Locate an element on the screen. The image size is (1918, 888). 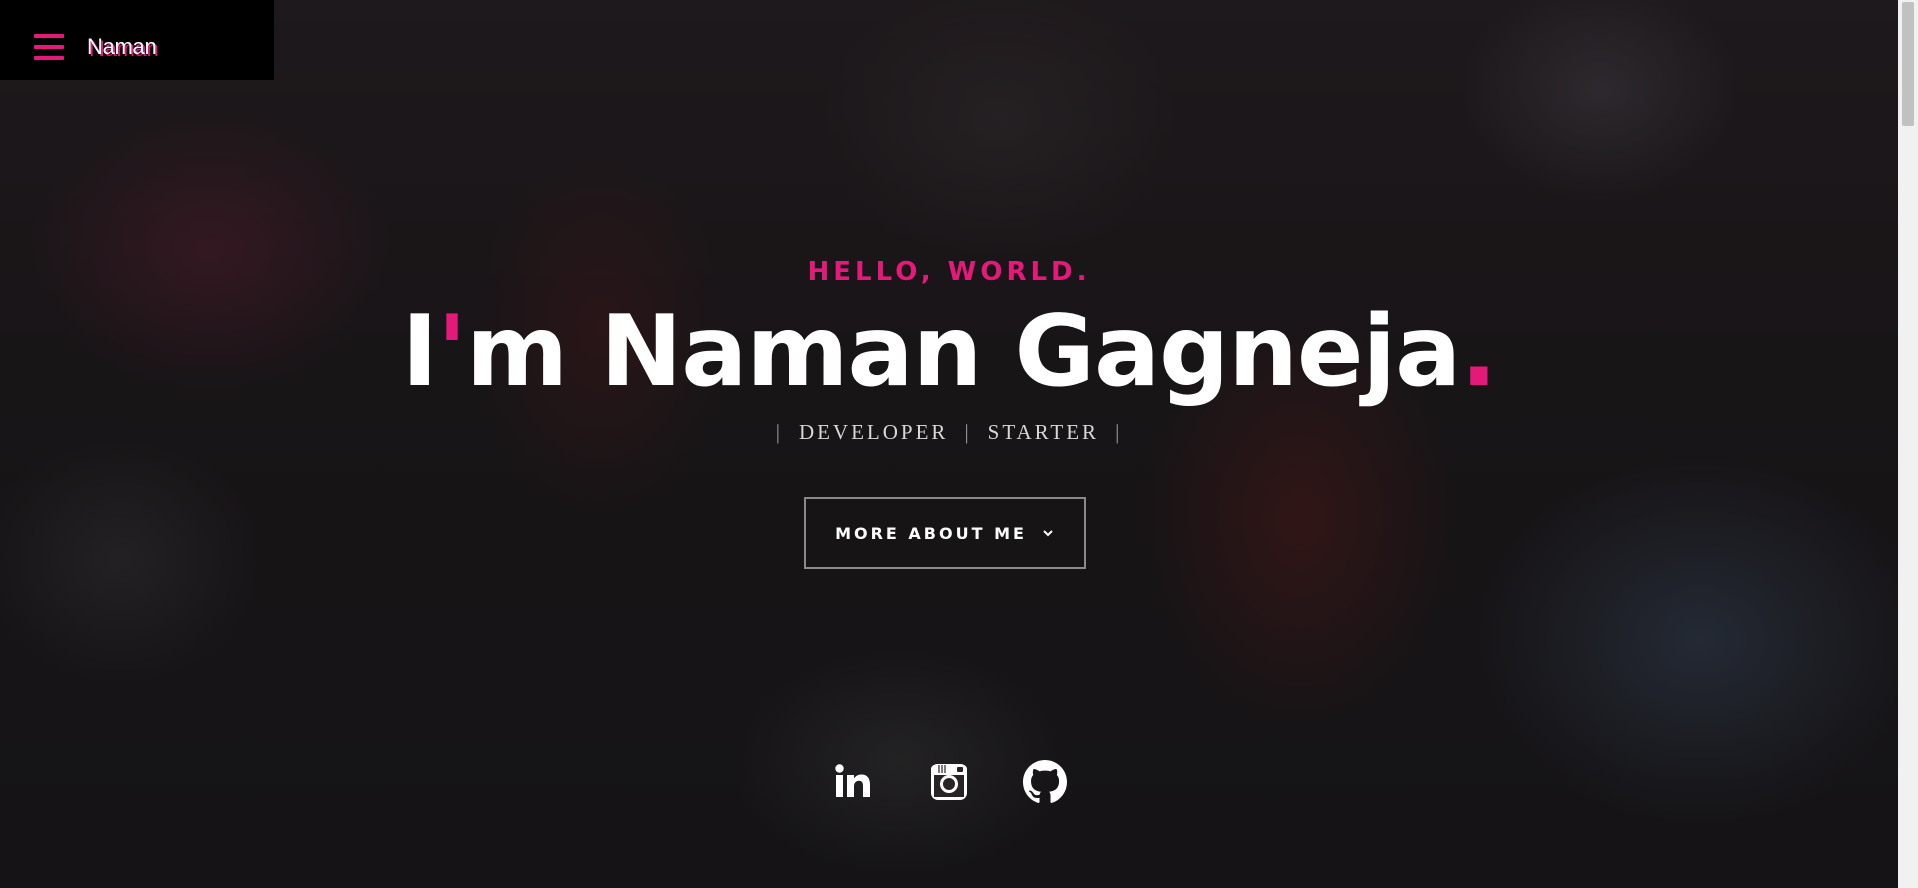
instagram-icon is located at coordinates (949, 782).